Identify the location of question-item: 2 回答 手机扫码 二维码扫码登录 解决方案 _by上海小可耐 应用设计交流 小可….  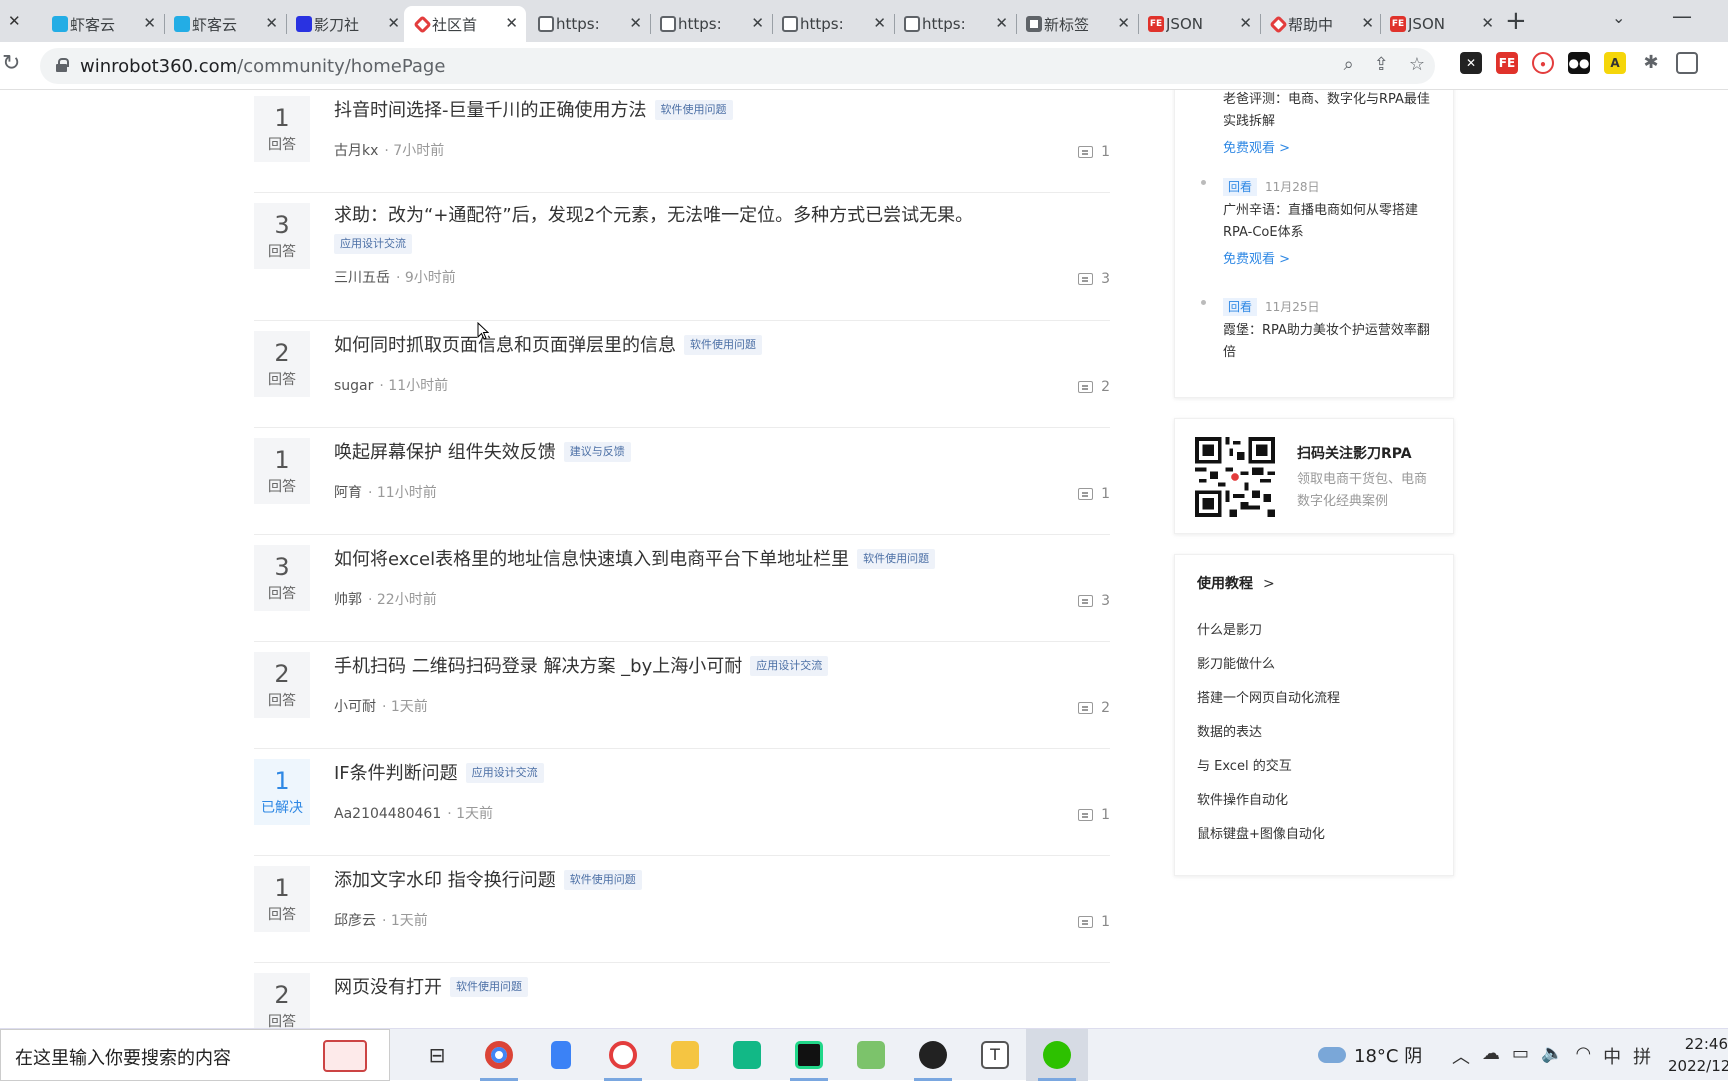
(682, 695).